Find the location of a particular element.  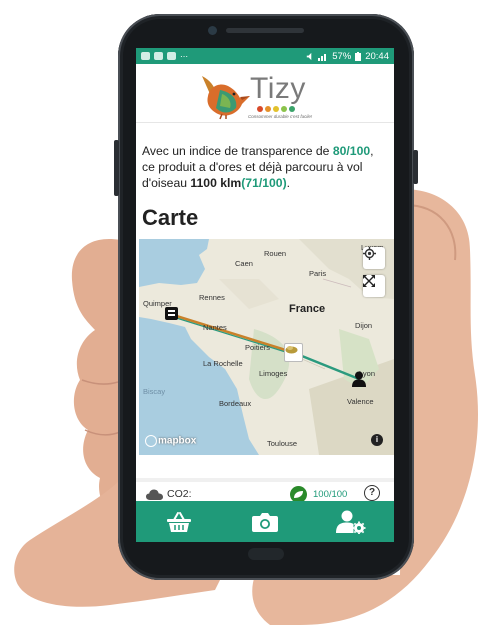

map-city-label: Poitiers is located at coordinates (258, 347).